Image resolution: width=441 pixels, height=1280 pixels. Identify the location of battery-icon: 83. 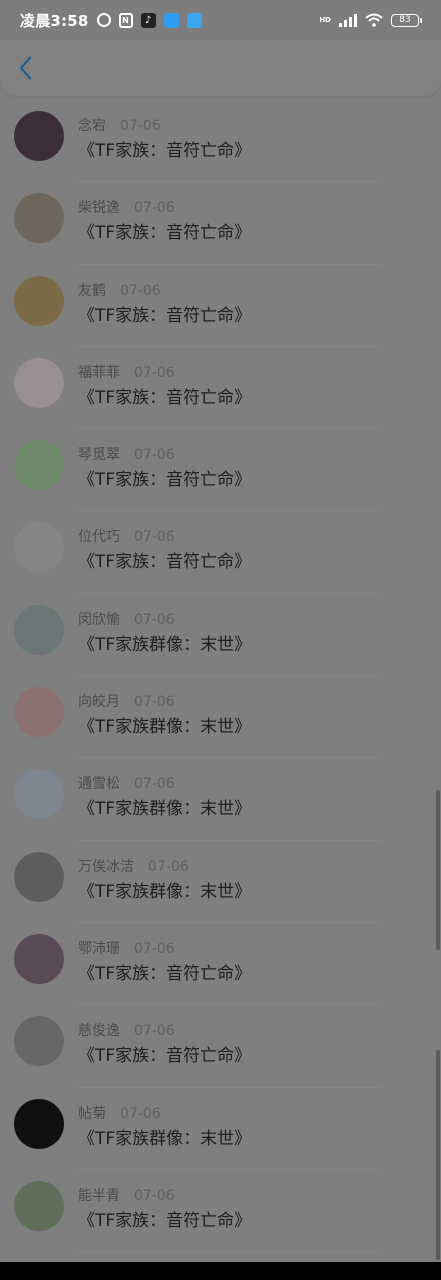
(406, 20).